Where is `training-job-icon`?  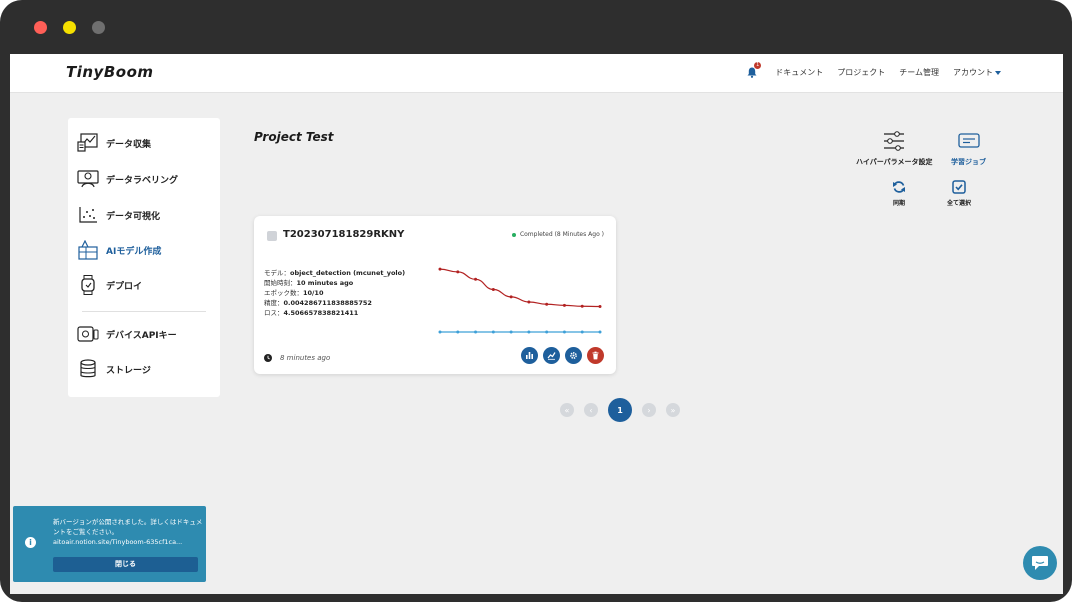 training-job-icon is located at coordinates (968, 142).